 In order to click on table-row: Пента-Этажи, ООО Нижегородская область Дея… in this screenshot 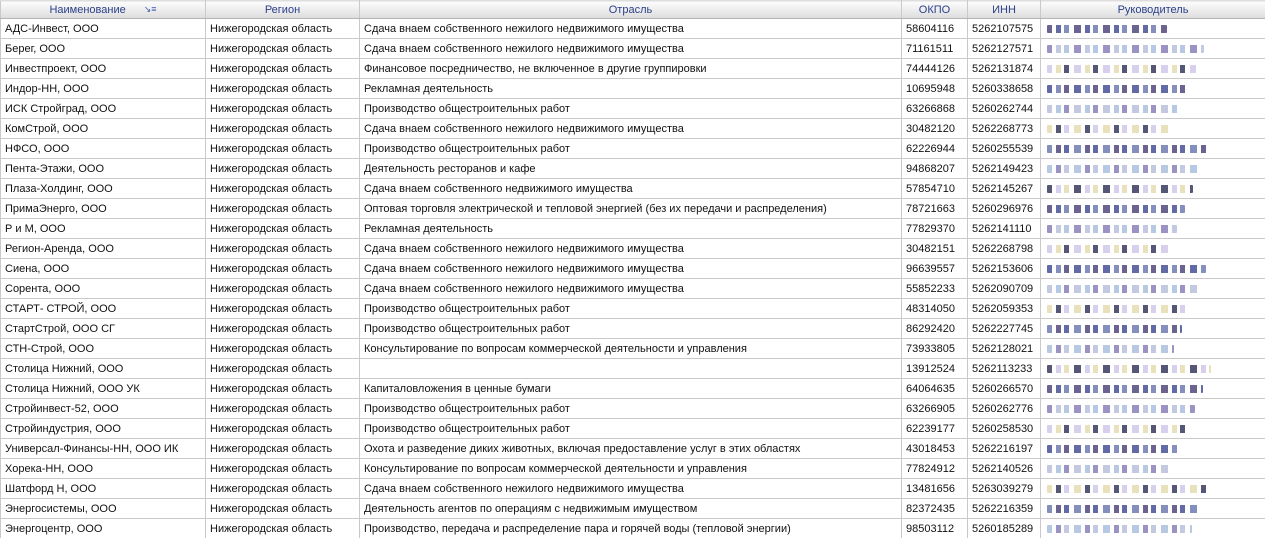, I will do `click(632, 168)`.